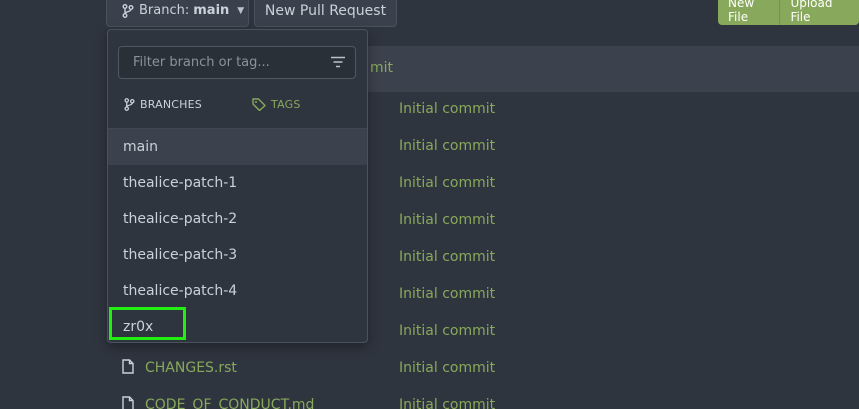 The image size is (859, 409). What do you see at coordinates (286, 104) in the screenshot?
I see `tab-tags-label: TAGS` at bounding box center [286, 104].